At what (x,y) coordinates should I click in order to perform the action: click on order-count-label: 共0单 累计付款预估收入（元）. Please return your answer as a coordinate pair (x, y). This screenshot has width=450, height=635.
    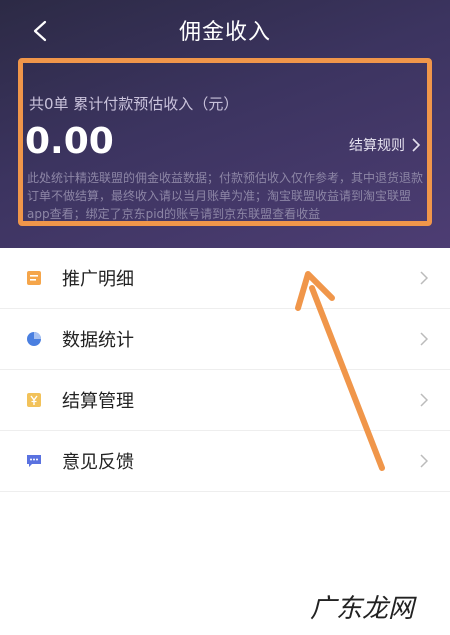
    Looking at the image, I should click on (134, 104).